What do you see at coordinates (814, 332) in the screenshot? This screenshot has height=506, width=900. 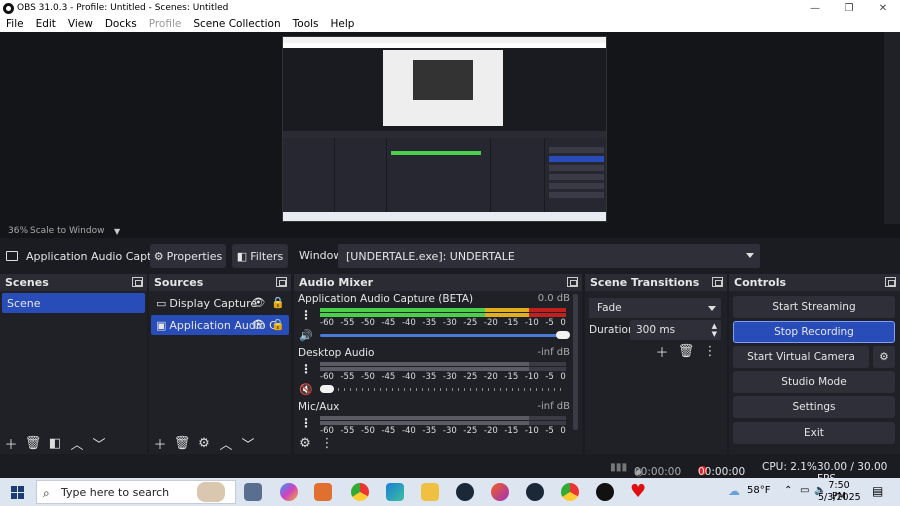 I see `stop-recording-button: Stop Recording` at bounding box center [814, 332].